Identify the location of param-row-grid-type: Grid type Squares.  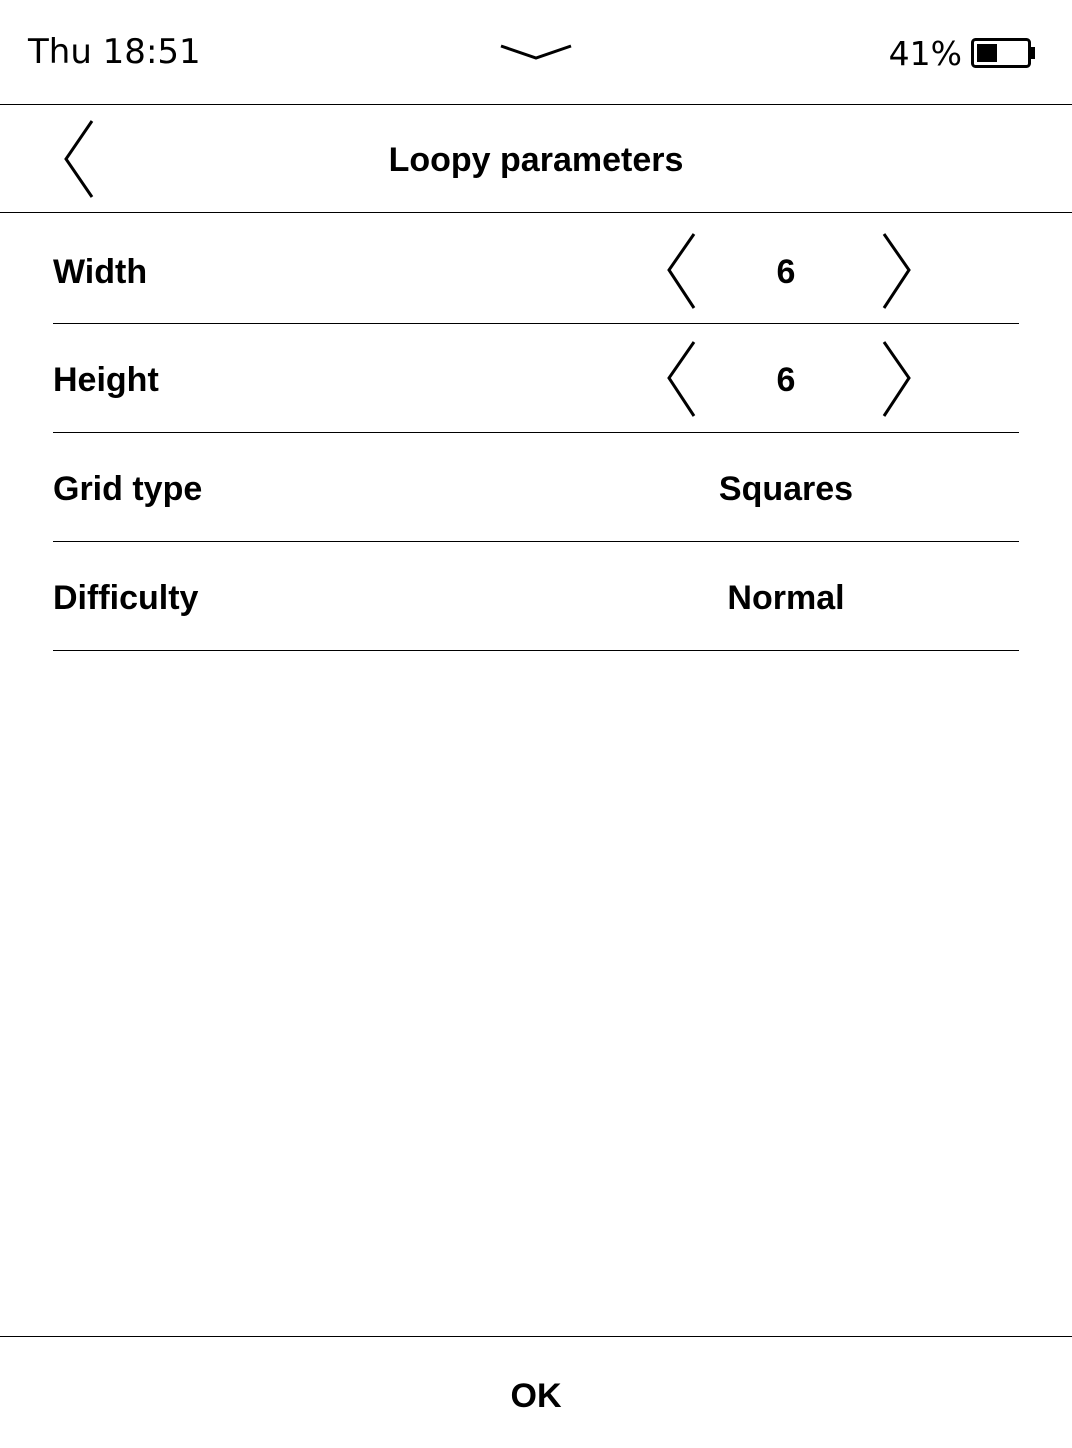
(536, 487).